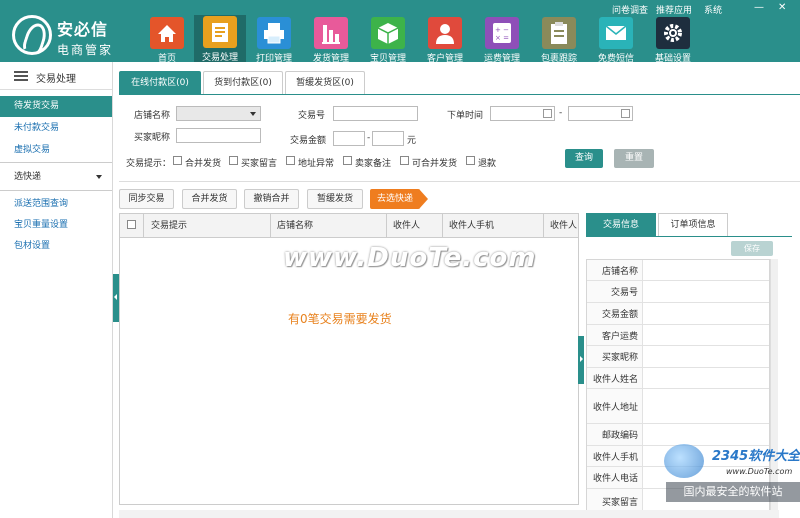 This screenshot has width=800, height=518. Describe the element at coordinates (32, 35) in the screenshot. I see `logo-icon` at that location.